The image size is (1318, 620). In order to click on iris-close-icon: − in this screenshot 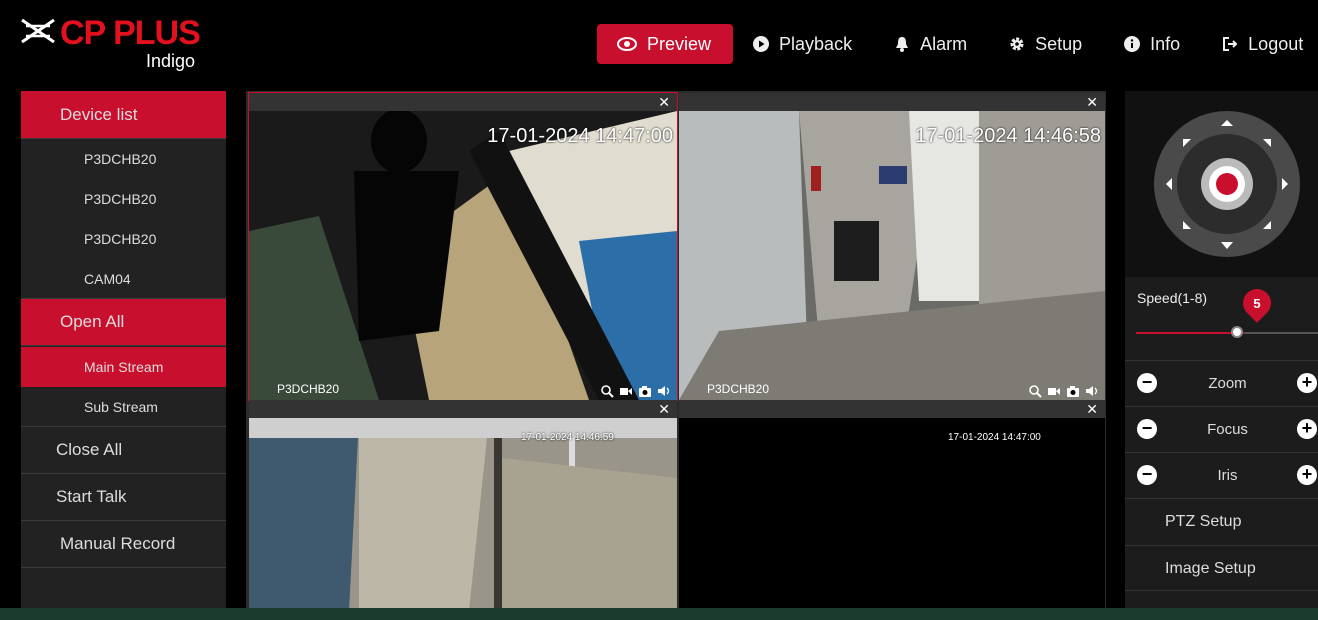, I will do `click(1147, 475)`.